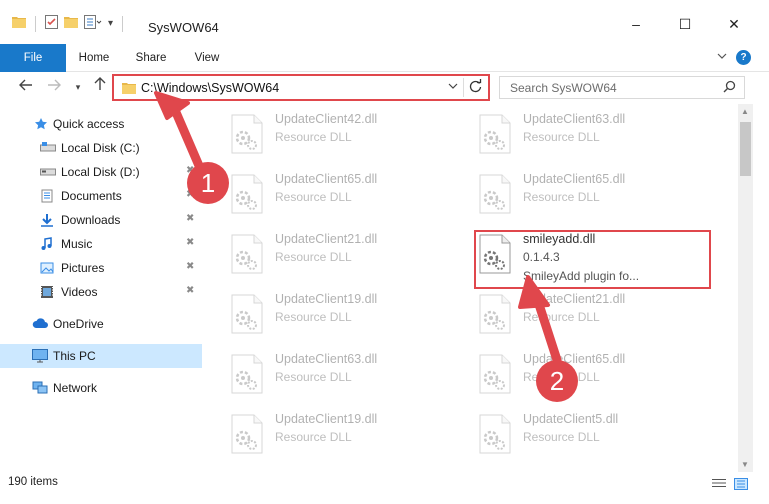  What do you see at coordinates (74, 356) in the screenshot?
I see `sidebar-item-label: This PC` at bounding box center [74, 356].